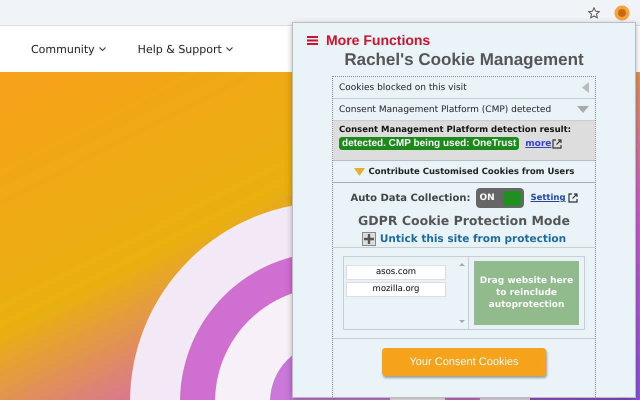  I want to click on extension-title: Rachel's Cookie Management, so click(464, 60).